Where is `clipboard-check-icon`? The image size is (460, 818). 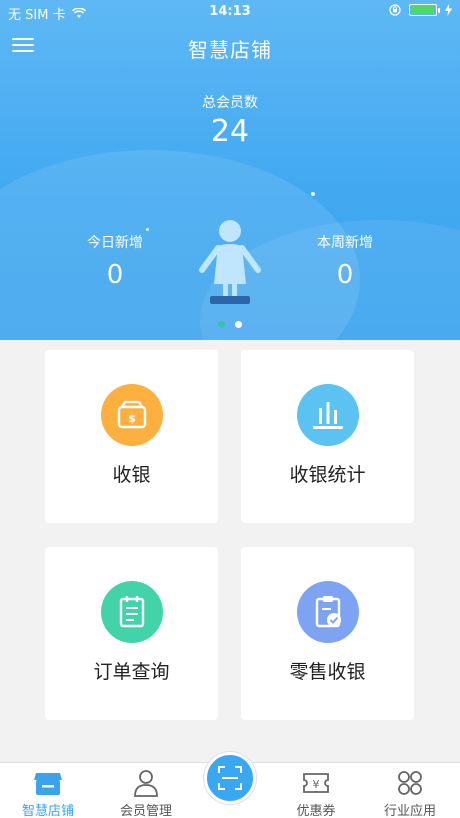
clipboard-check-icon is located at coordinates (328, 612).